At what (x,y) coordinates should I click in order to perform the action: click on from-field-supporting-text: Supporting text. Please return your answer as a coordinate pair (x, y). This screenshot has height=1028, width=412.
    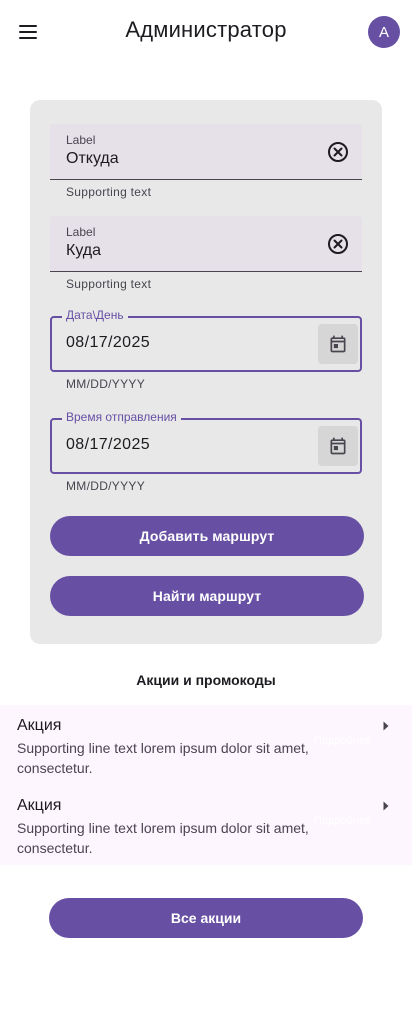
    Looking at the image, I should click on (109, 192).